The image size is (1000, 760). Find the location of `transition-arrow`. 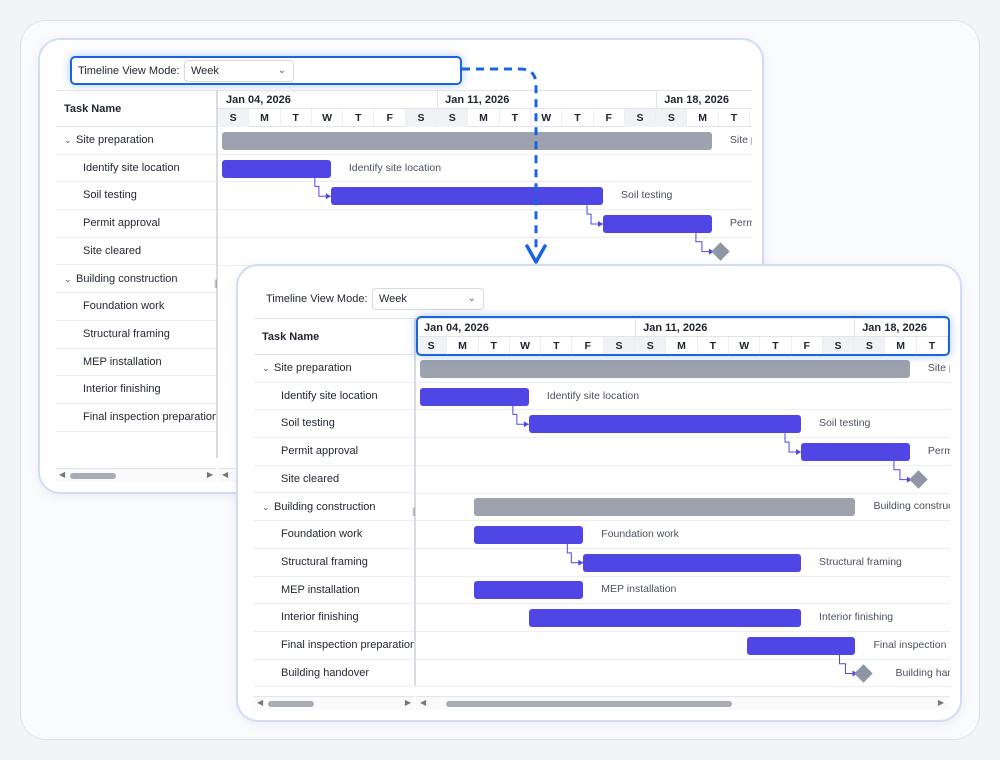

transition-arrow is located at coordinates (504, 165).